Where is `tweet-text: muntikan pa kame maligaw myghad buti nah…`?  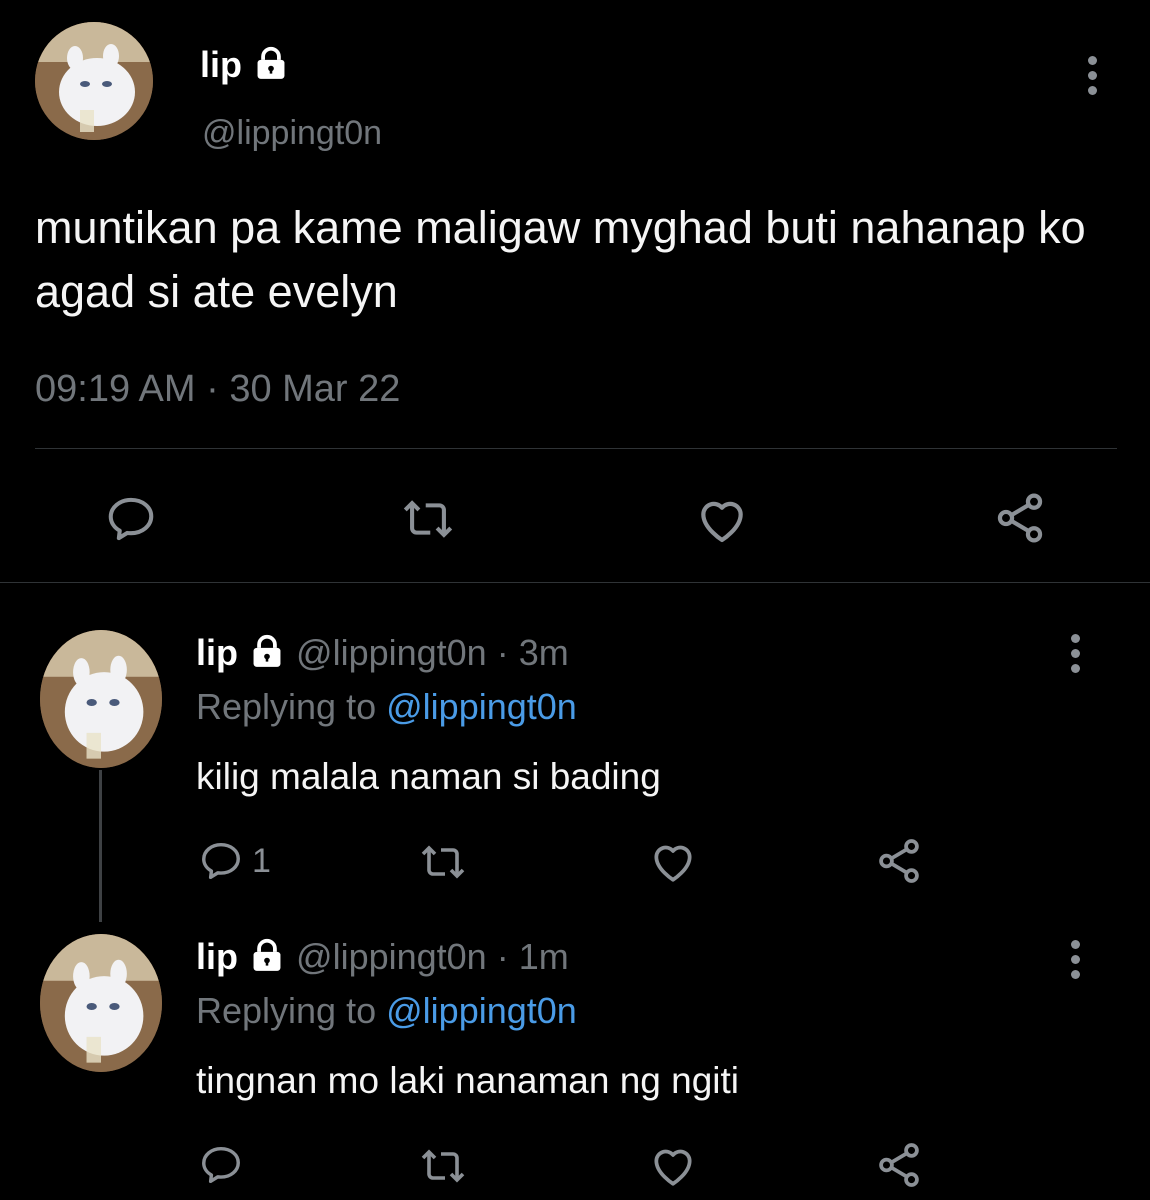 tweet-text: muntikan pa kame maligaw myghad buti nah… is located at coordinates (560, 259).